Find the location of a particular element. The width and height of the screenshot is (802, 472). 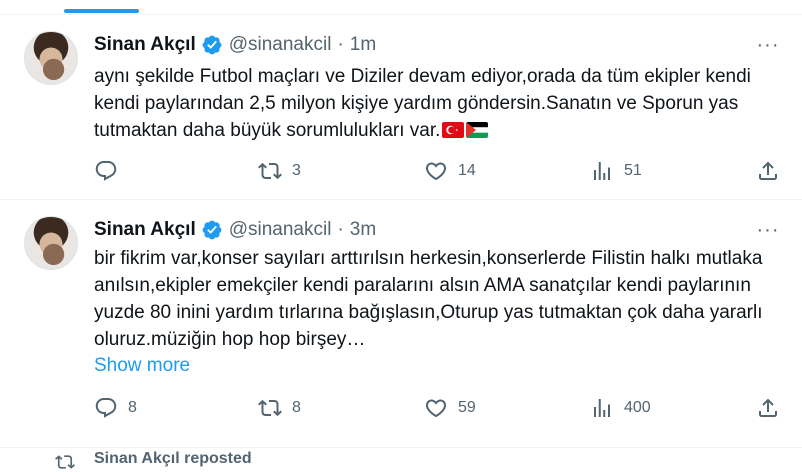

like-button: 14 is located at coordinates (450, 171).